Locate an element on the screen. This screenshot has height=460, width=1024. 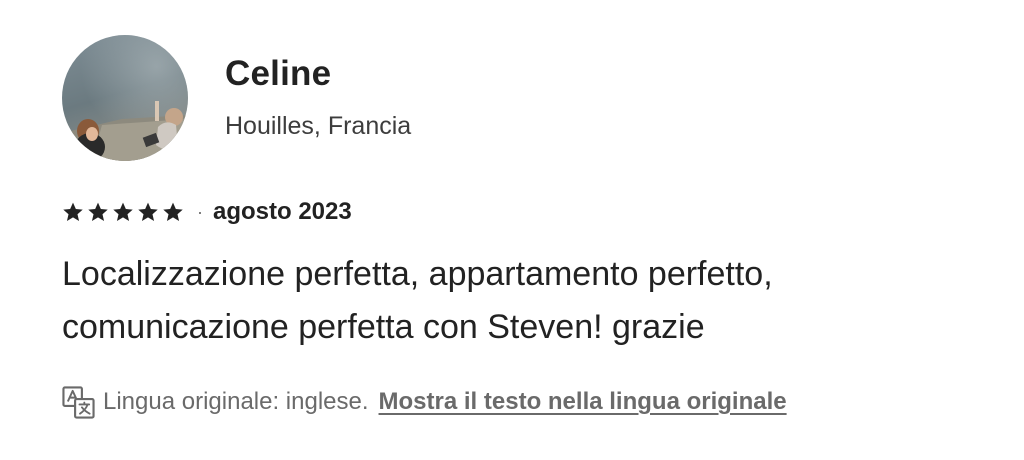
translate-icon is located at coordinates (78, 402).